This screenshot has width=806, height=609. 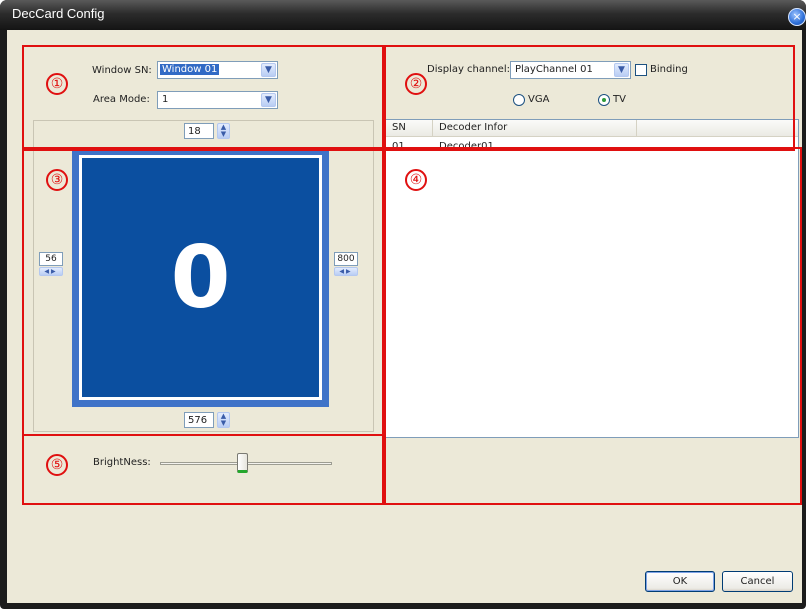 What do you see at coordinates (57, 465) in the screenshot?
I see `annotation-marker-5: ⑤` at bounding box center [57, 465].